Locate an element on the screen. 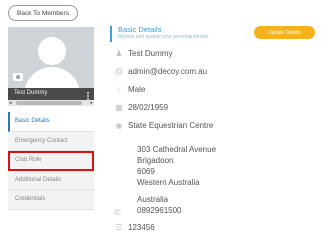 The width and height of the screenshot is (321, 240). nav-item-additional-details: Additional Details is located at coordinates (51, 180).